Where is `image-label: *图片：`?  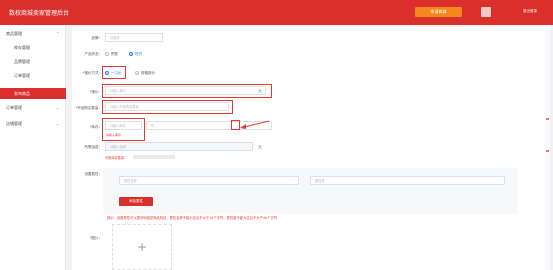
image-label: *图片： is located at coordinates (95, 238).